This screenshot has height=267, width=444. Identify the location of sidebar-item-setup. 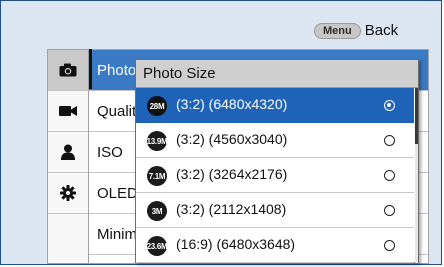
(68, 193).